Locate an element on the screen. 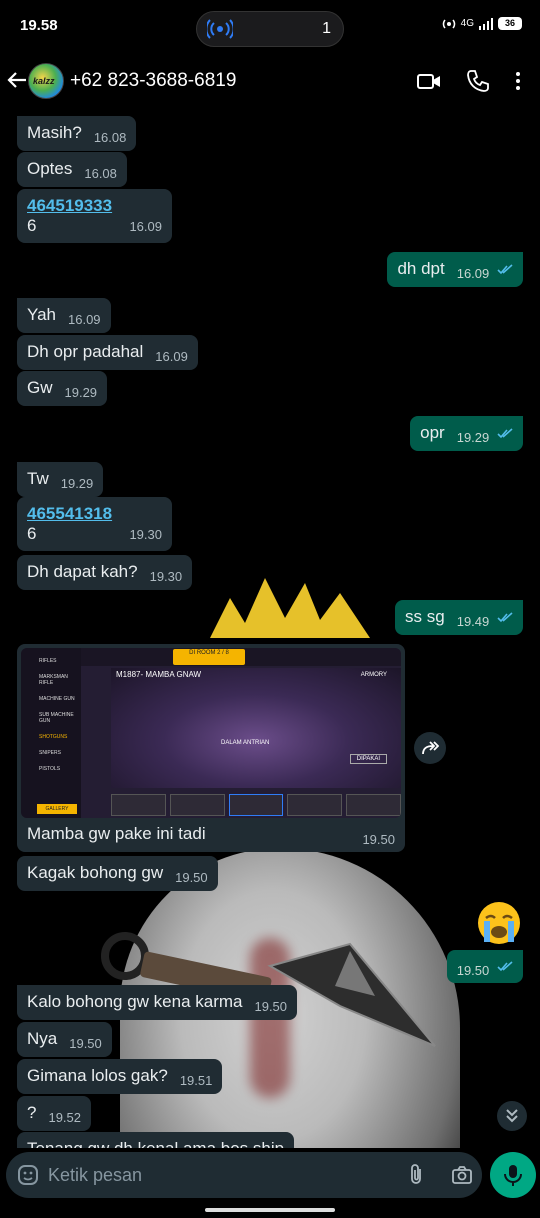  message-outgoing: 19.50 is located at coordinates (484, 966).